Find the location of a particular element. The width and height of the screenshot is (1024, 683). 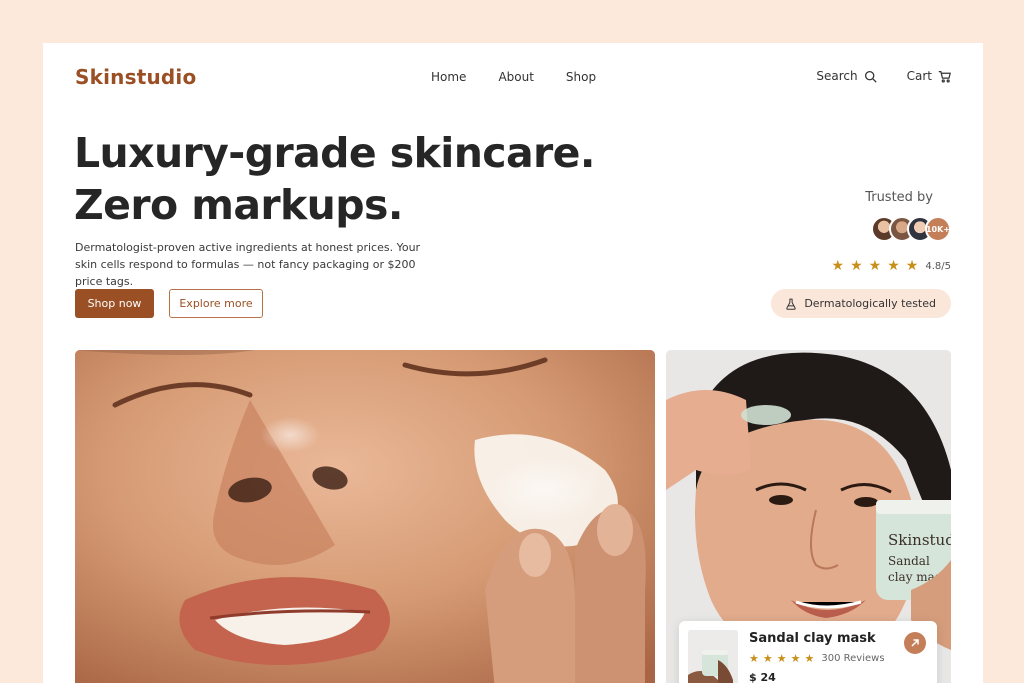

dermatologically-tested-badge: Dermatologically tested is located at coordinates (861, 303).